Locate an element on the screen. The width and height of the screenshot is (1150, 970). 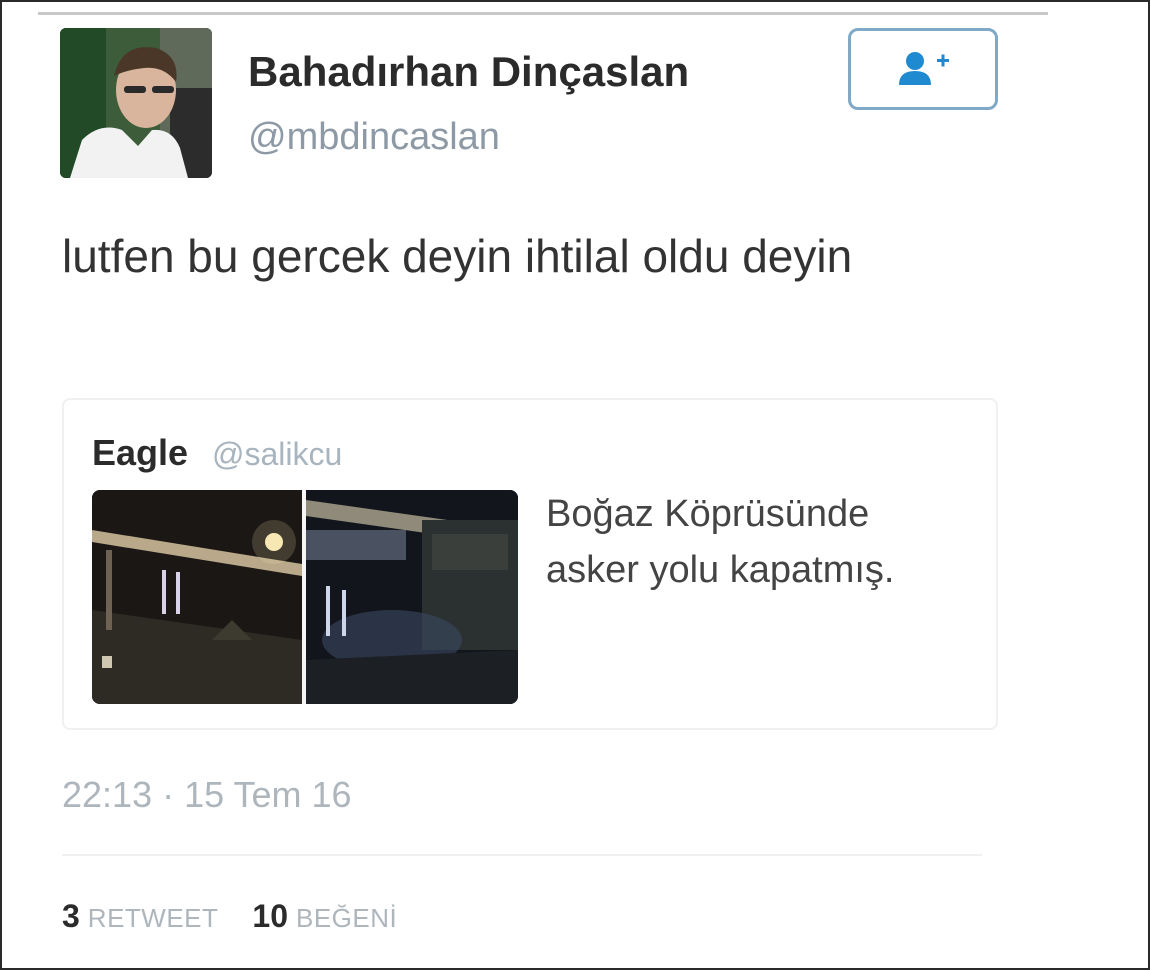
like-count: 10 is located at coordinates (270, 916).